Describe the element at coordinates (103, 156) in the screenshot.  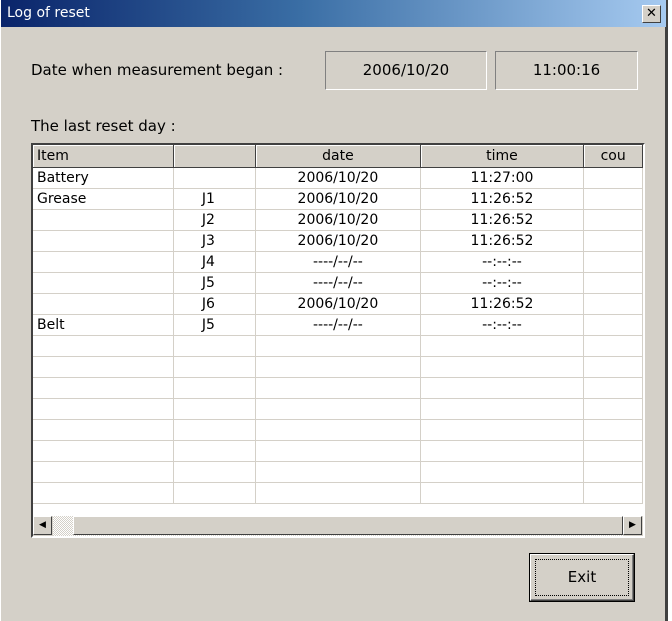
I see `column-header-0: Item` at that location.